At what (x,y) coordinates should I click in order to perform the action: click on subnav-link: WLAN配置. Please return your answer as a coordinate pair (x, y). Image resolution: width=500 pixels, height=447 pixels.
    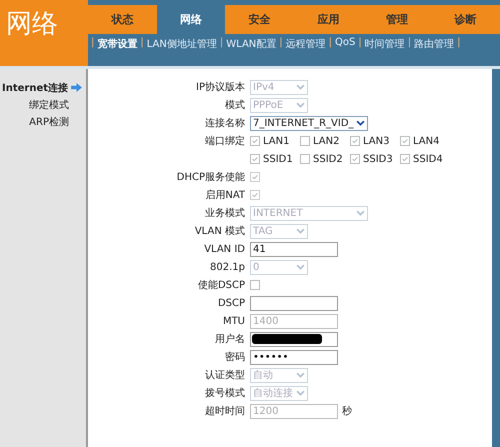
    Looking at the image, I should click on (251, 44).